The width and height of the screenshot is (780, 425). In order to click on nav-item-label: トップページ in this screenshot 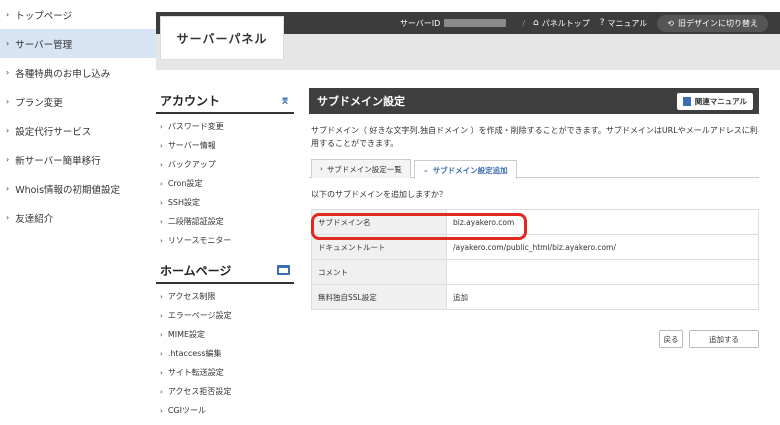, I will do `click(44, 16)`.